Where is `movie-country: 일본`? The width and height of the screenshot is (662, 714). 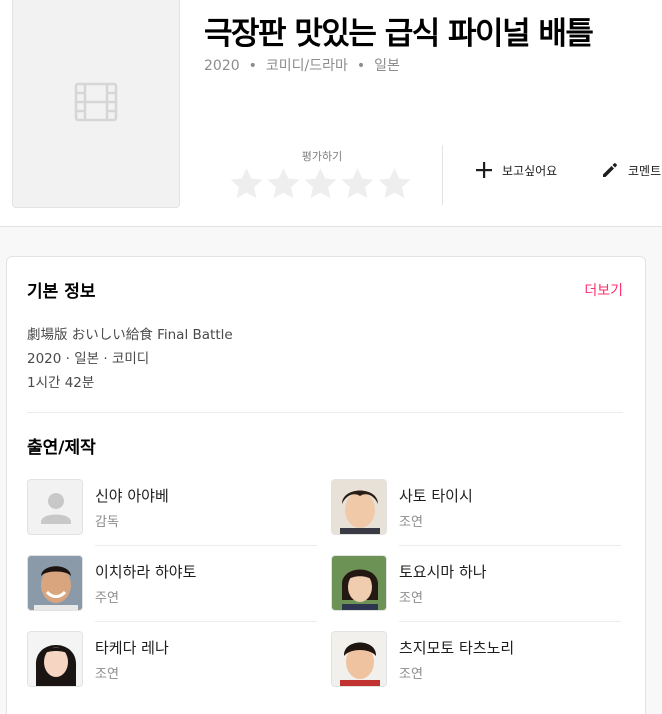
movie-country: 일본 is located at coordinates (387, 66).